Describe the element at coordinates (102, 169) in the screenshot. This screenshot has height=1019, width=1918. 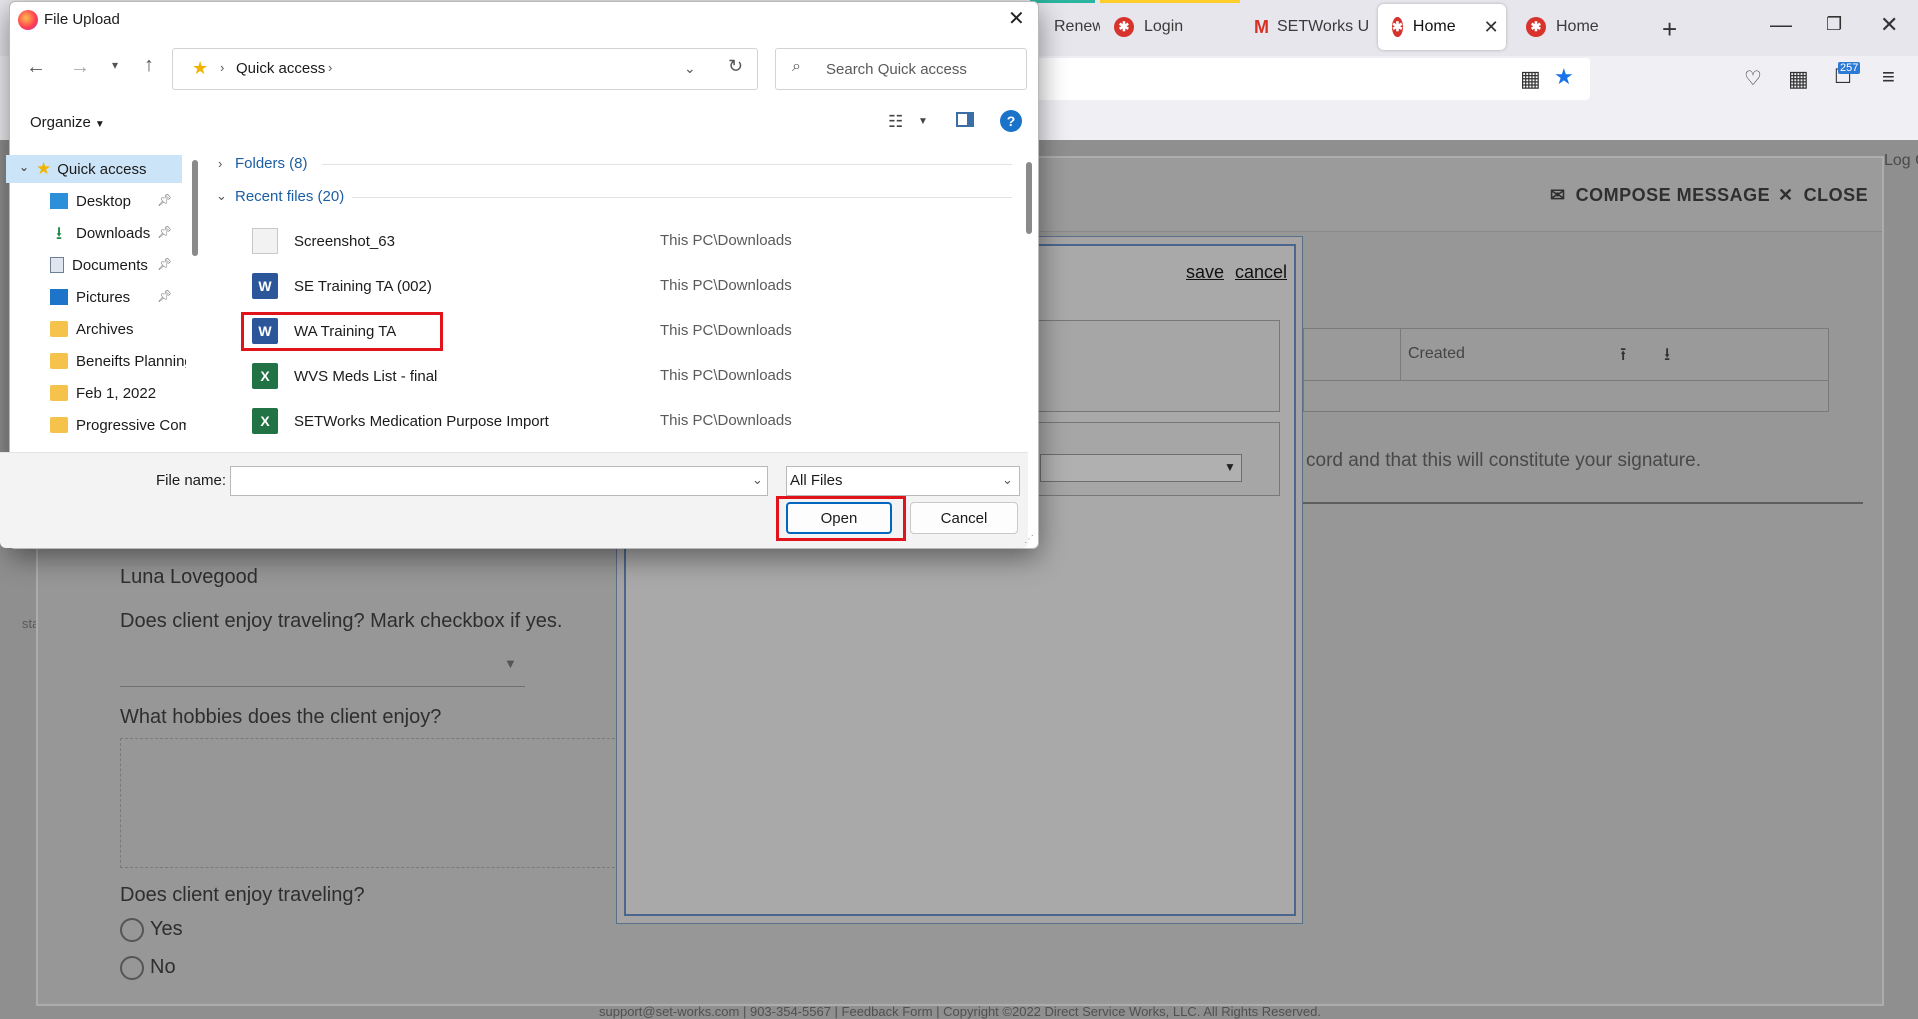
I see `nav-label: Quick access` at that location.